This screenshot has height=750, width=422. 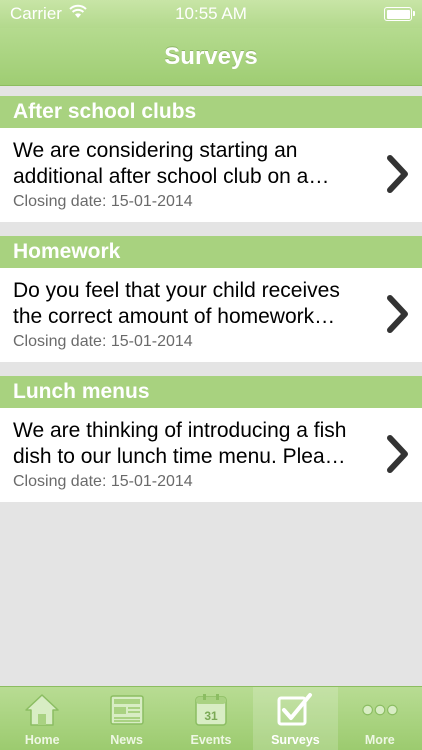 I want to click on tab-events: 31 Events, so click(x=211, y=718).